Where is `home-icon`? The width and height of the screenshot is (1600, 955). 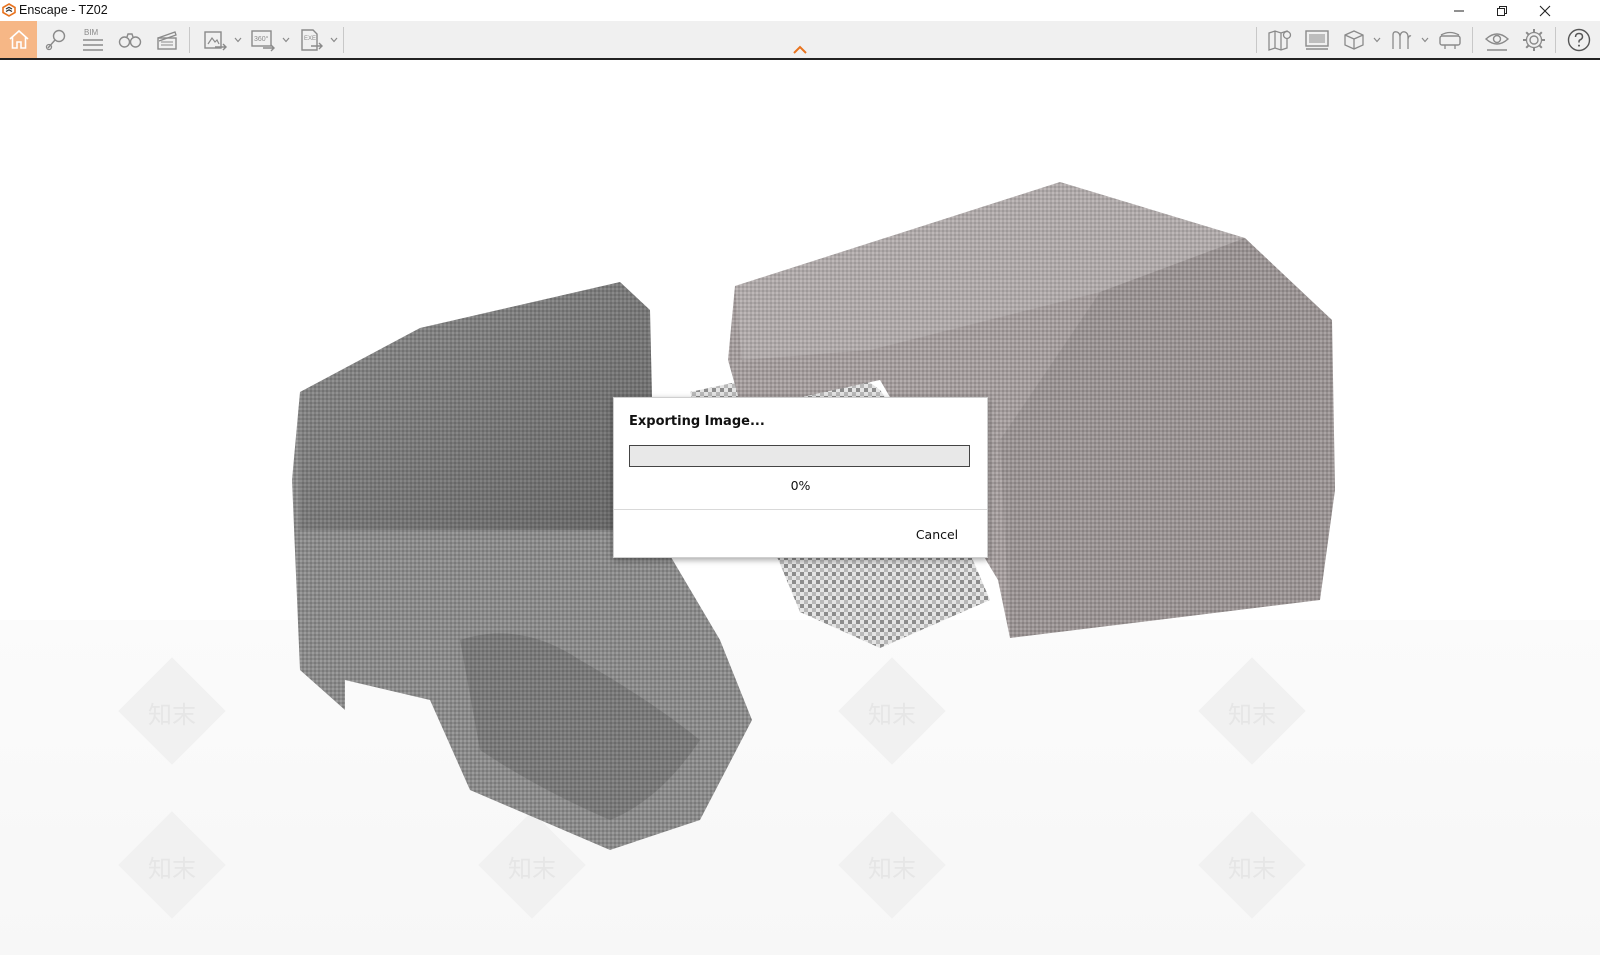
home-icon is located at coordinates (18, 39).